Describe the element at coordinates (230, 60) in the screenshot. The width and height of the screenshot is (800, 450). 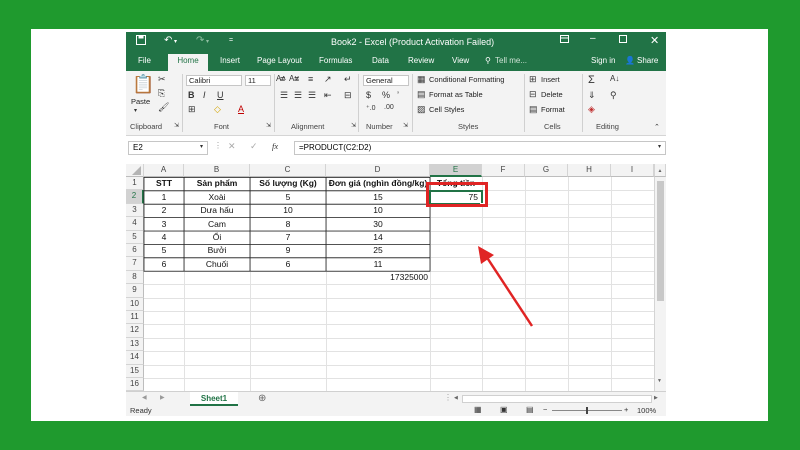
I see `tab-insert: Insert` at that location.